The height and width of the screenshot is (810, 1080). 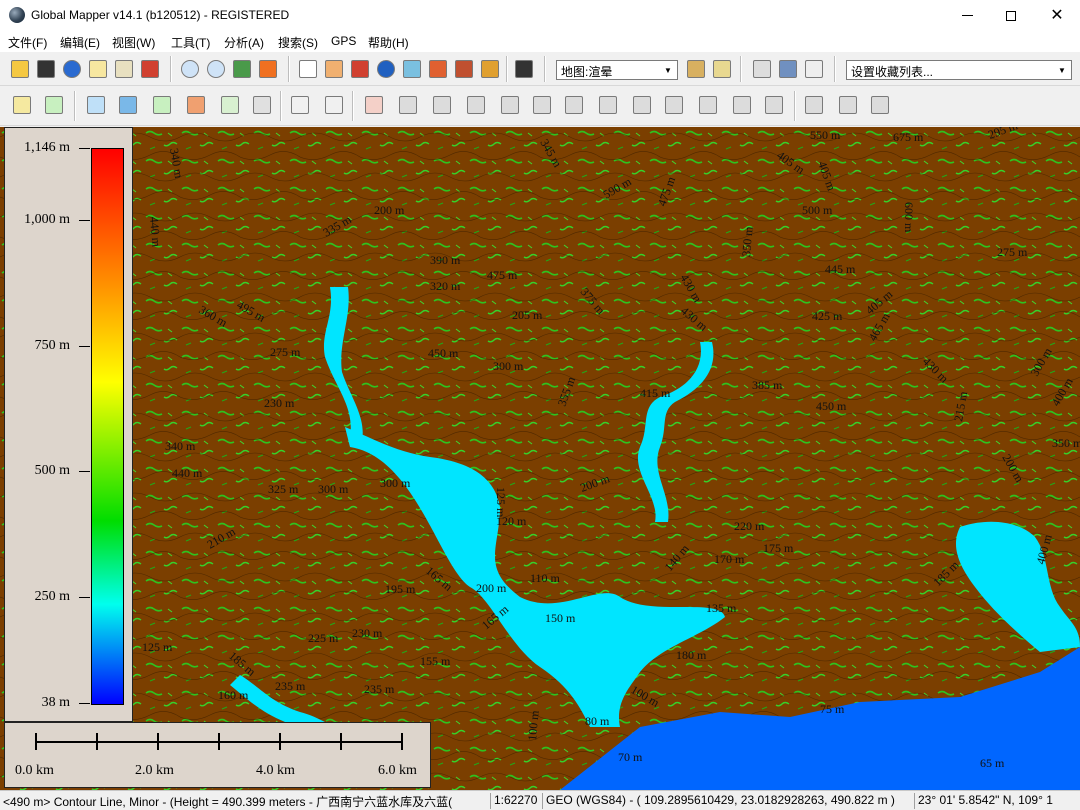 What do you see at coordinates (84, 220) in the screenshot?
I see `legend-tick` at bounding box center [84, 220].